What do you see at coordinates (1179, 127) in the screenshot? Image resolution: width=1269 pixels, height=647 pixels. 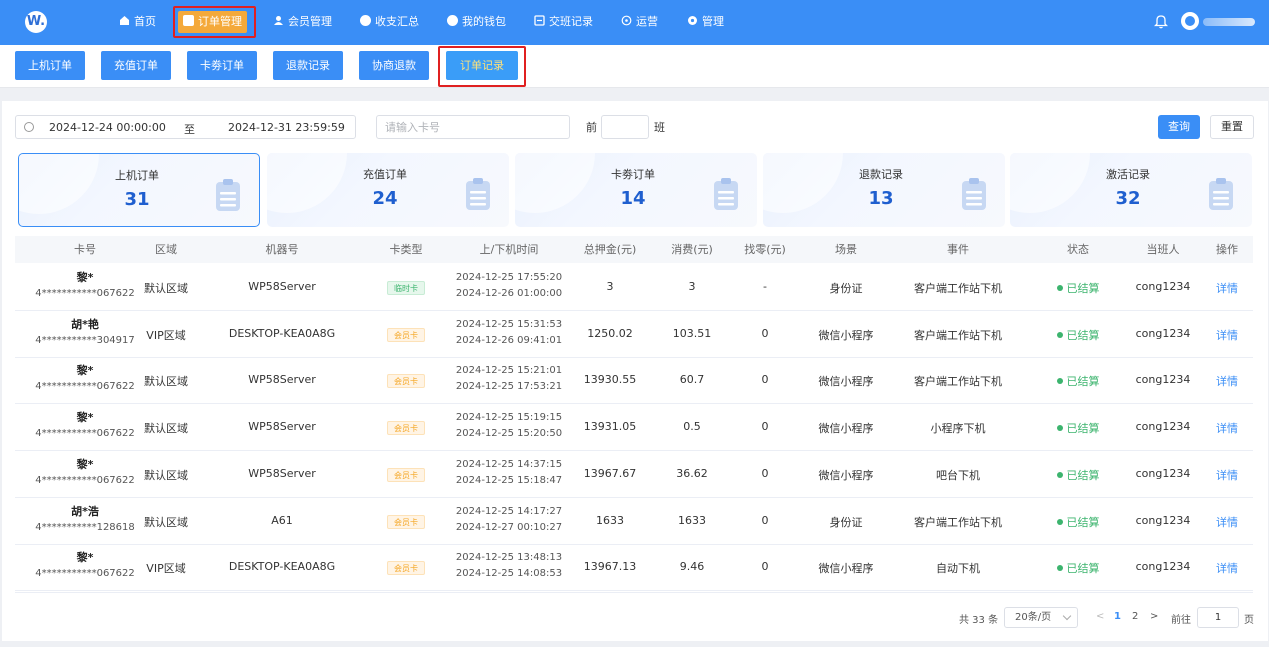 I see `query-button: 查询` at bounding box center [1179, 127].